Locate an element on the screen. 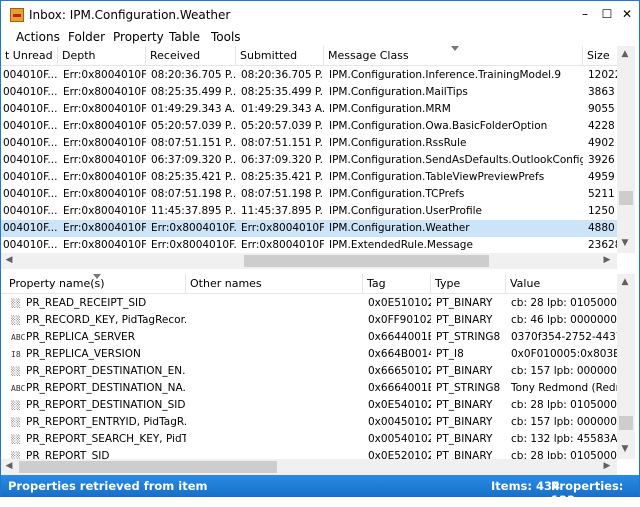 This screenshot has height=507, width=640. size-cell: 3926 is located at coordinates (601, 160).